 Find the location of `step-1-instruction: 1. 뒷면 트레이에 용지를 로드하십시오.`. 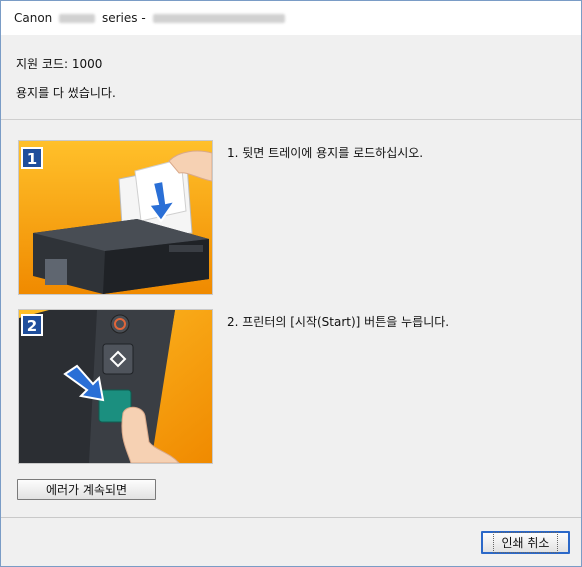

step-1-instruction: 1. 뒷면 트레이에 용지를 로드하십시오. is located at coordinates (325, 153).